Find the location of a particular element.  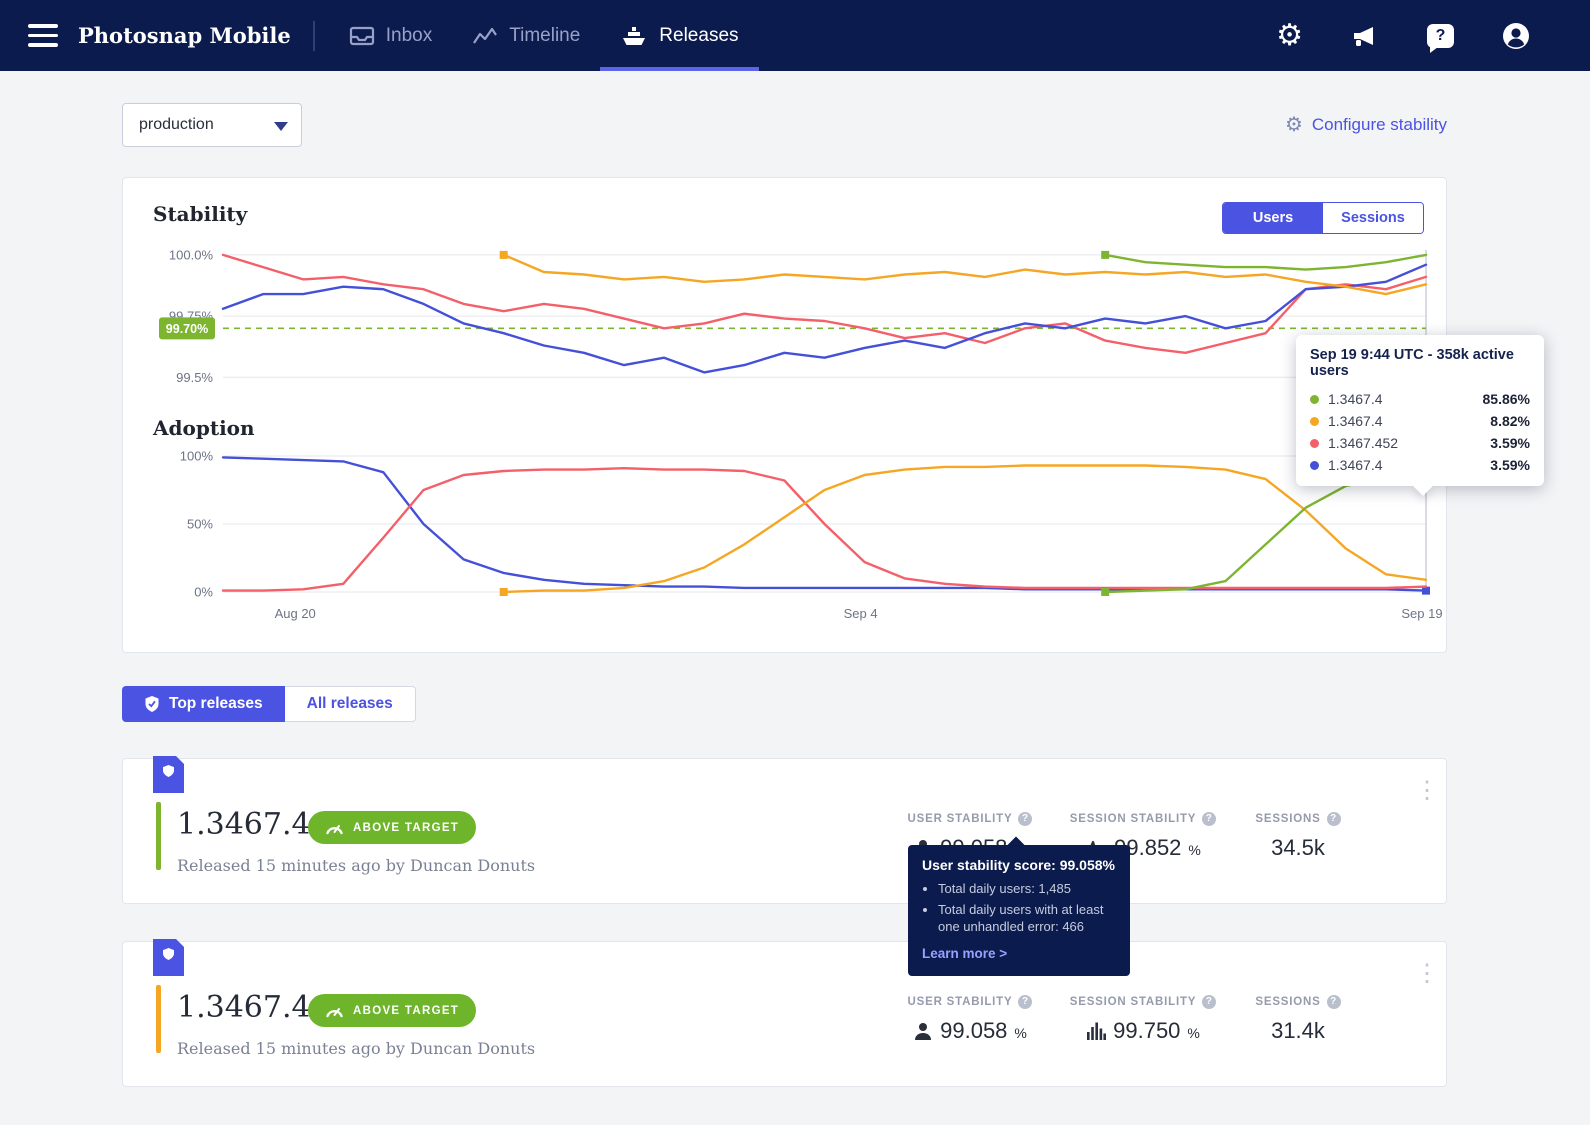

stability-title: Stability is located at coordinates (200, 214).